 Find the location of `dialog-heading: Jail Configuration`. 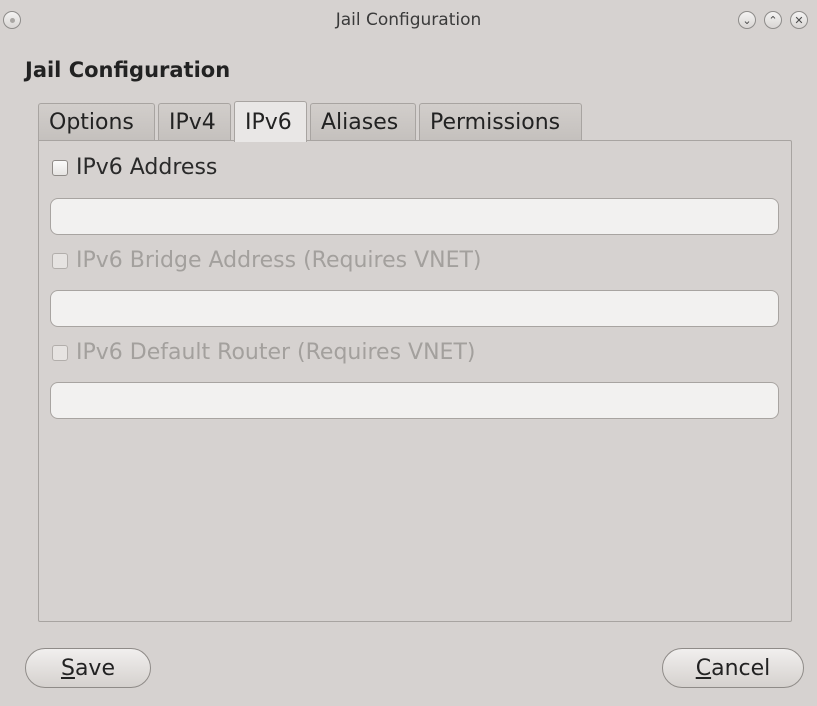

dialog-heading: Jail Configuration is located at coordinates (128, 70).